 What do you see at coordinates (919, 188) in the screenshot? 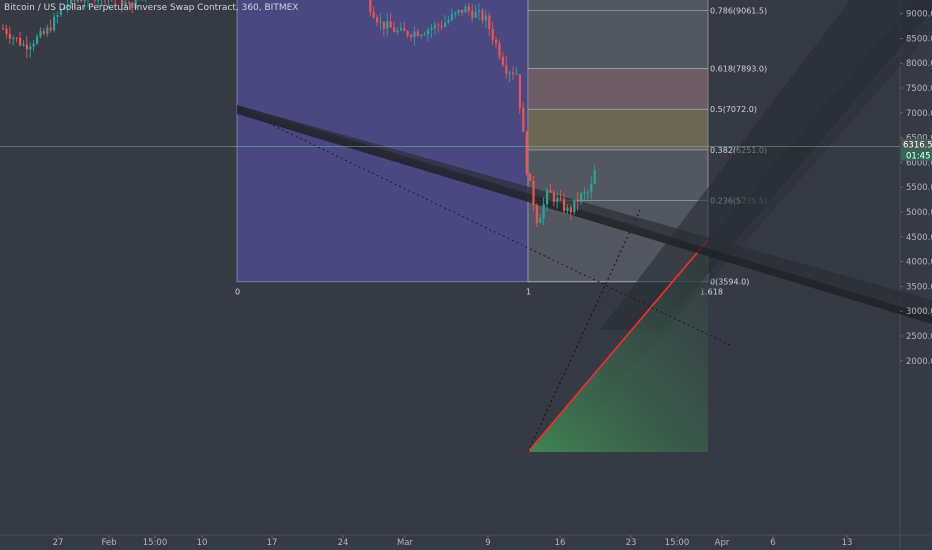
I see `y-tick-label: 5500.0` at bounding box center [919, 188].